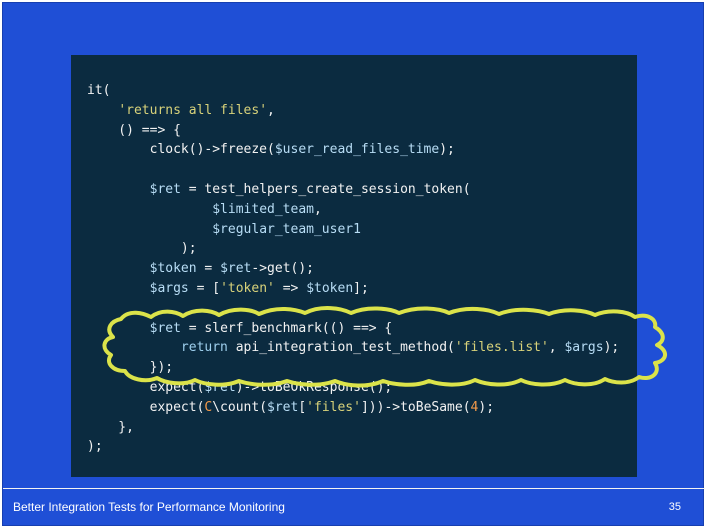 This screenshot has width=708, height=530. What do you see at coordinates (314, 387) in the screenshot?
I see `code-token: )->toBeOkResponse();` at bounding box center [314, 387].